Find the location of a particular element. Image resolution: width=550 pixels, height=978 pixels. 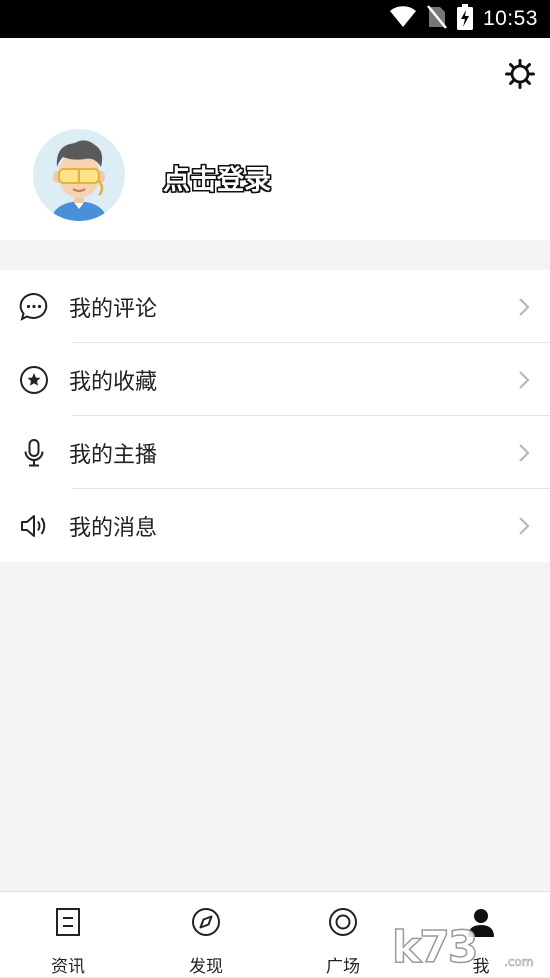

news-icon is located at coordinates (68, 922).